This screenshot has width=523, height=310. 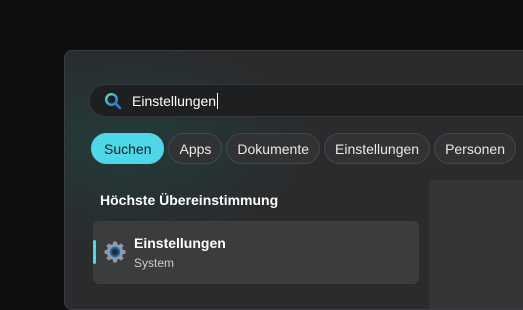 What do you see at coordinates (154, 263) in the screenshot?
I see `result-type: System` at bounding box center [154, 263].